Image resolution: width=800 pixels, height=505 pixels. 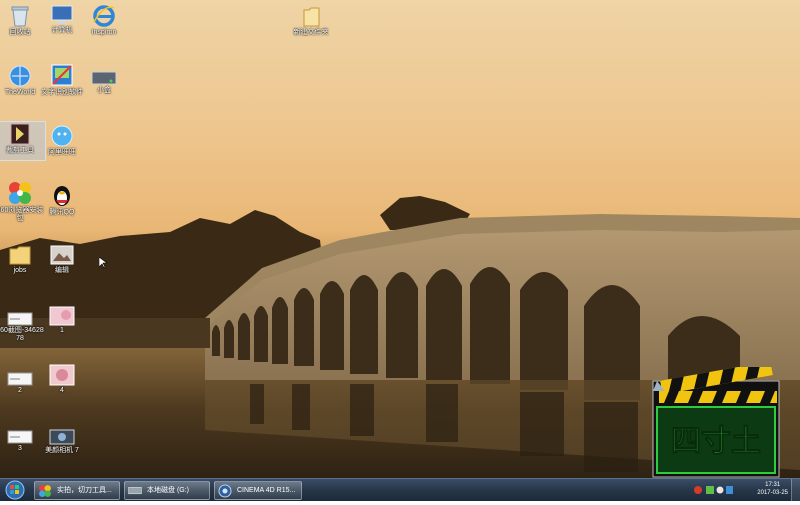 What do you see at coordinates (710, 490) in the screenshot?
I see `tray-network-icon` at bounding box center [710, 490].